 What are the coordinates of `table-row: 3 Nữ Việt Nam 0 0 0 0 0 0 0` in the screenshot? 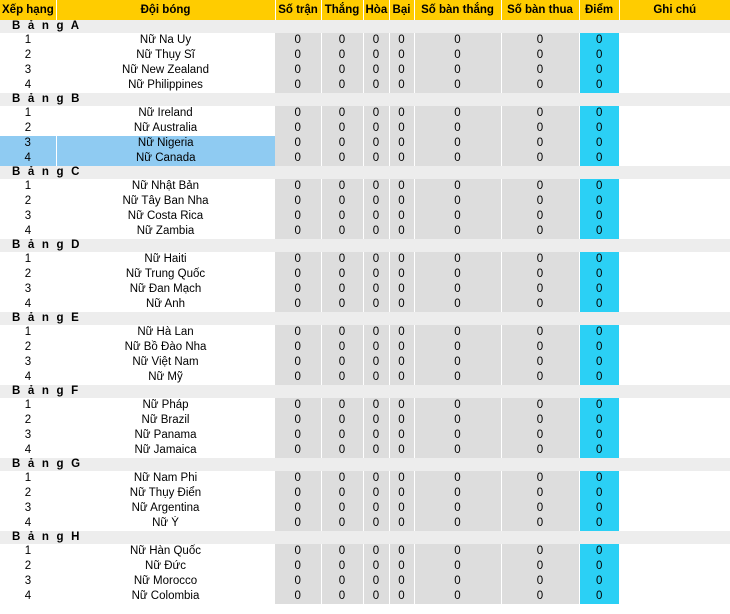 It's located at (365, 362).